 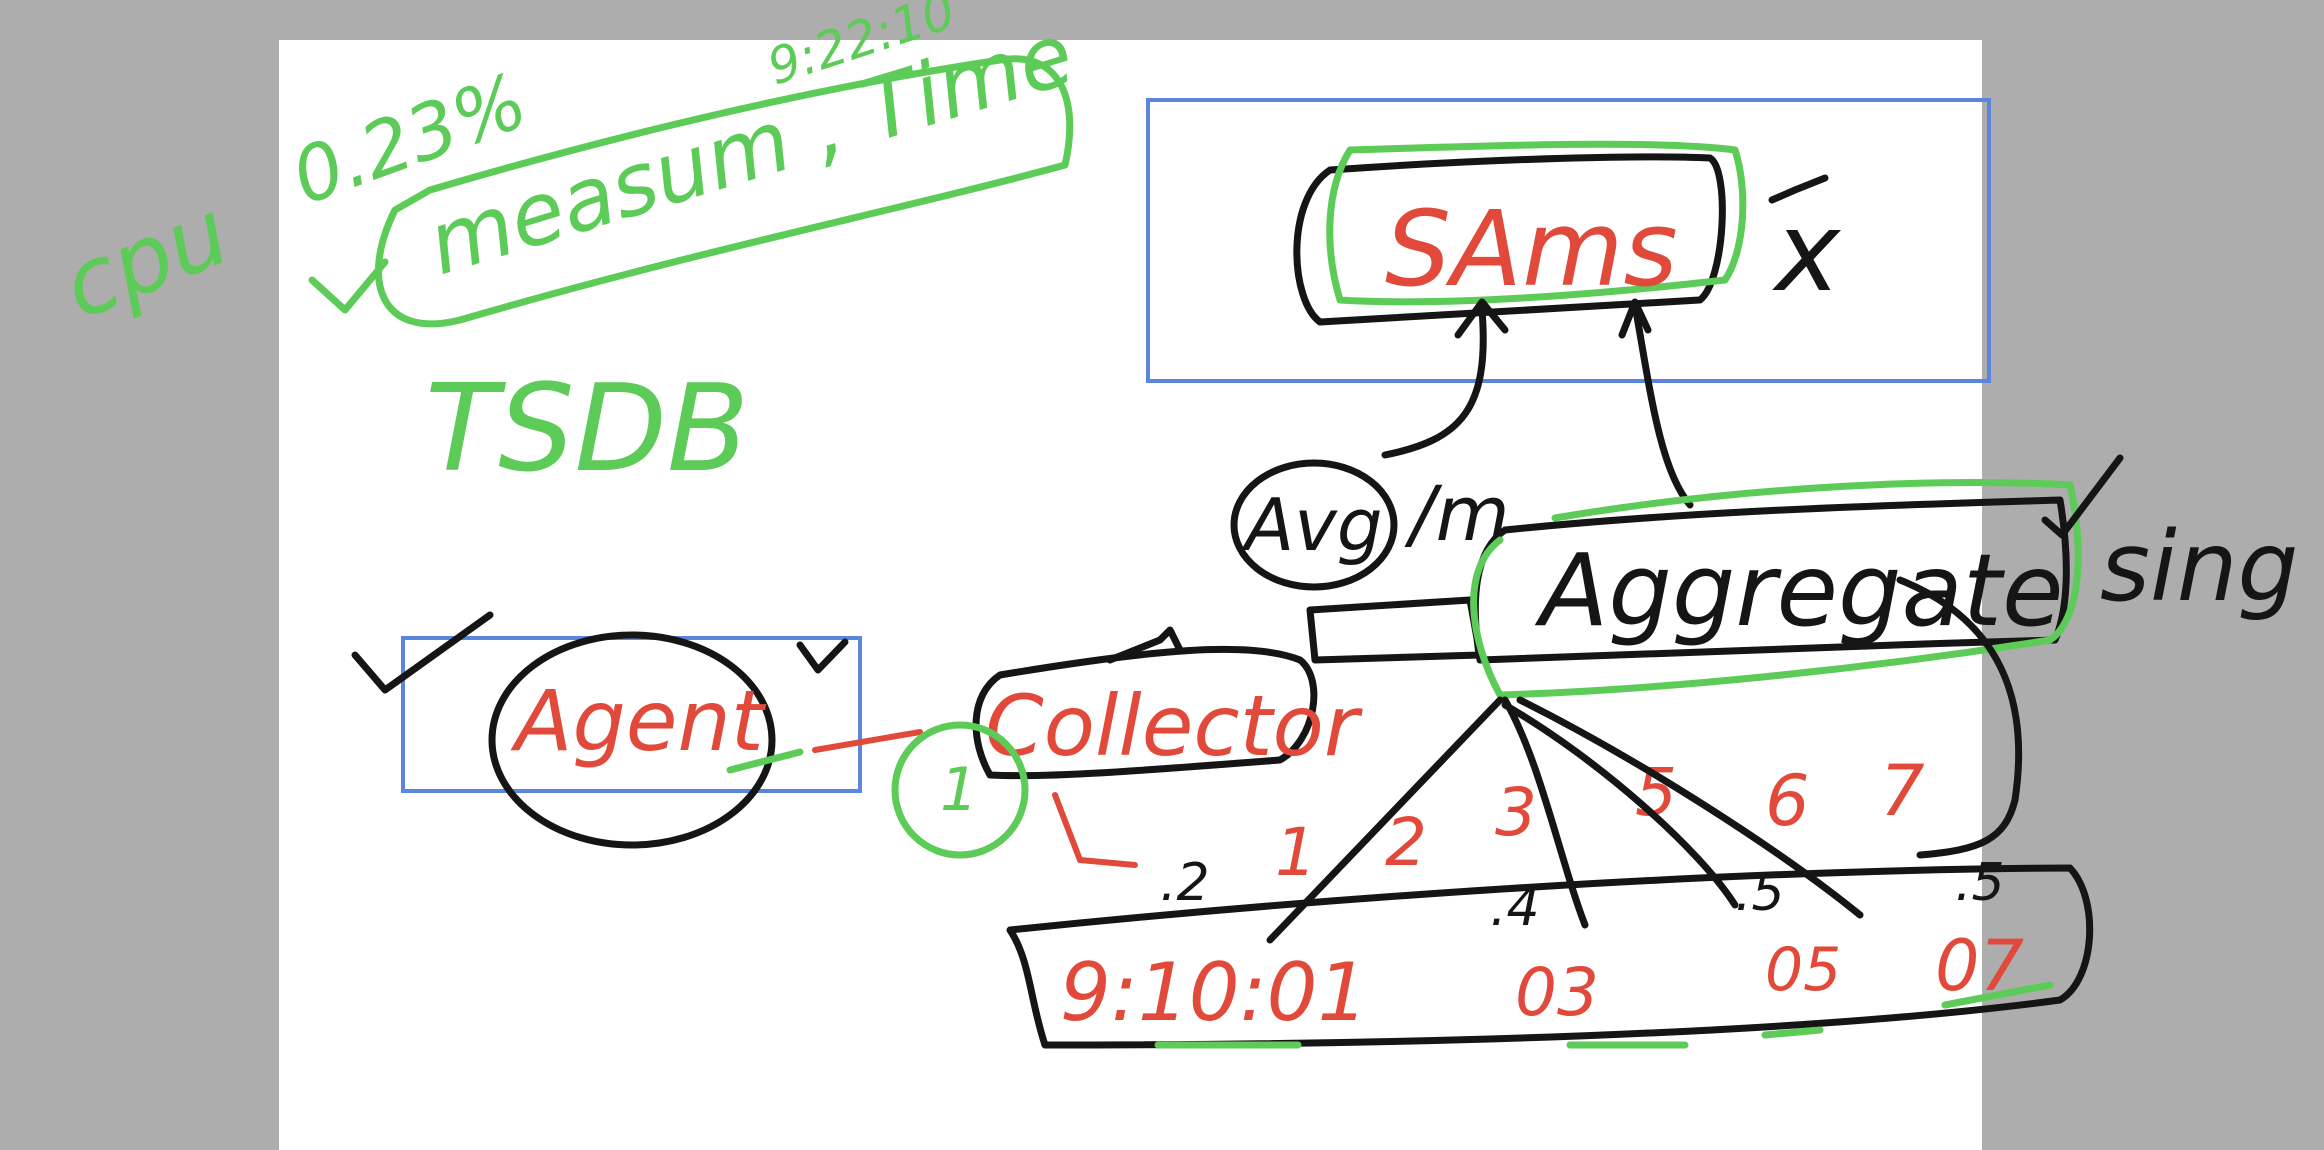 What do you see at coordinates (1980, 883) in the screenshot?
I see `bucket-value: .5` at bounding box center [1980, 883].